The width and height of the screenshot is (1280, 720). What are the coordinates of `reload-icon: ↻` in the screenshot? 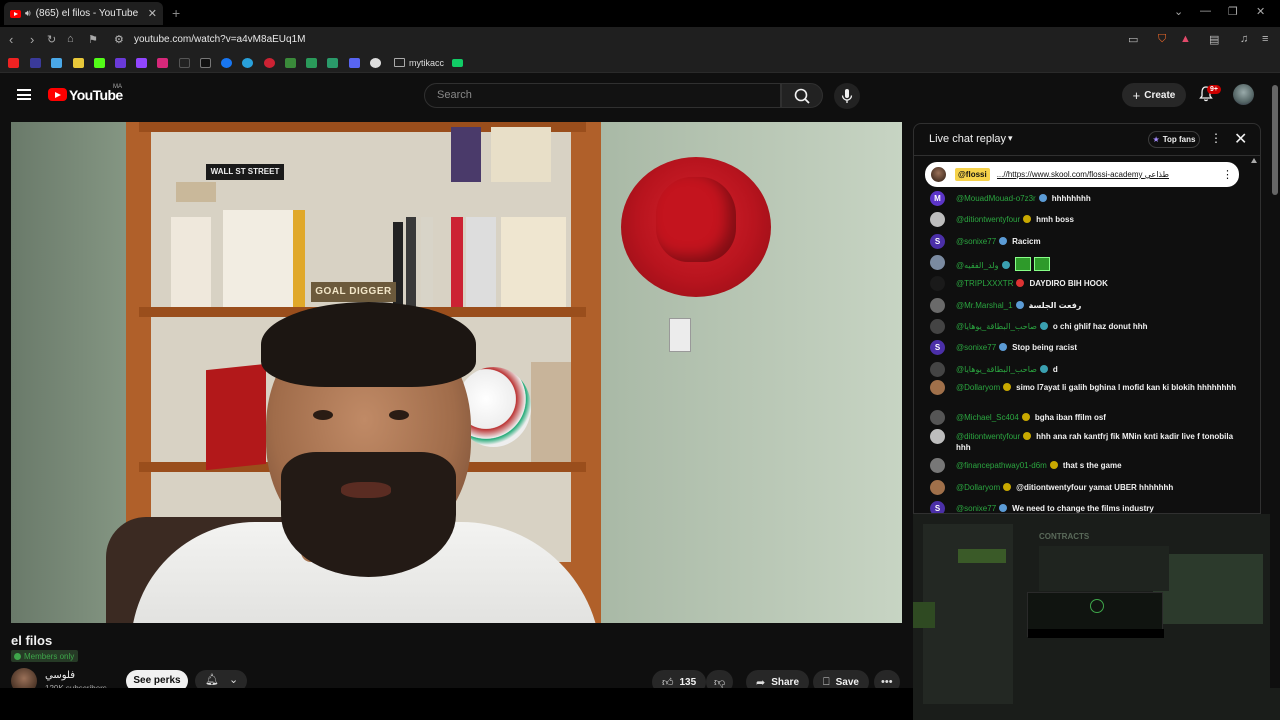 It's located at (51, 39).